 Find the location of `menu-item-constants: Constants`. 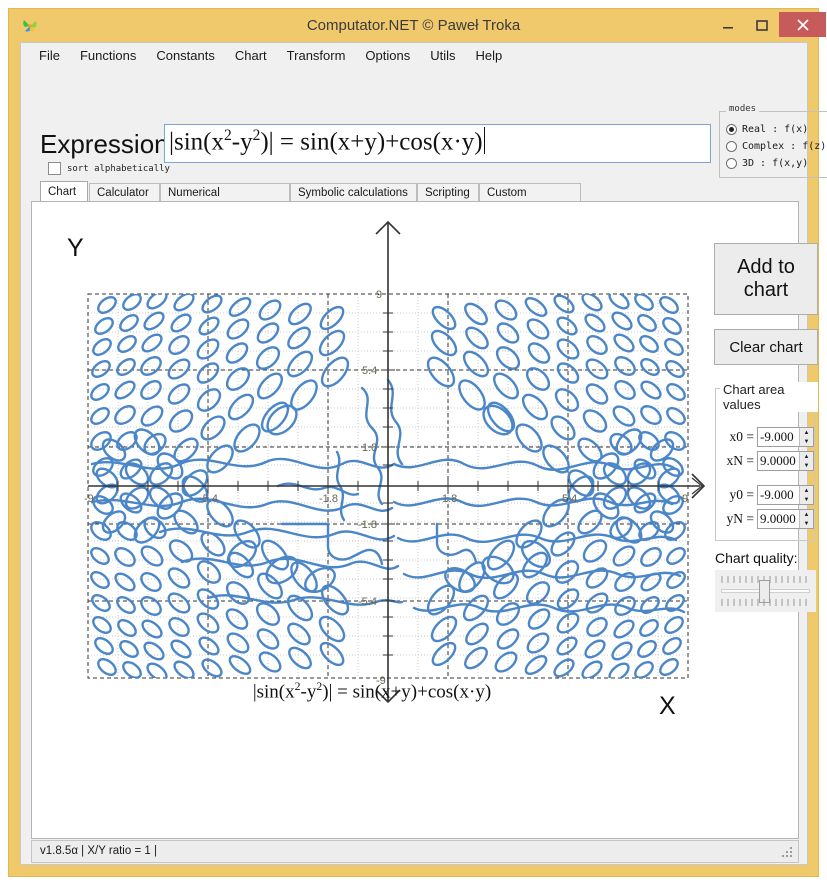

menu-item-constants: Constants is located at coordinates (185, 55).